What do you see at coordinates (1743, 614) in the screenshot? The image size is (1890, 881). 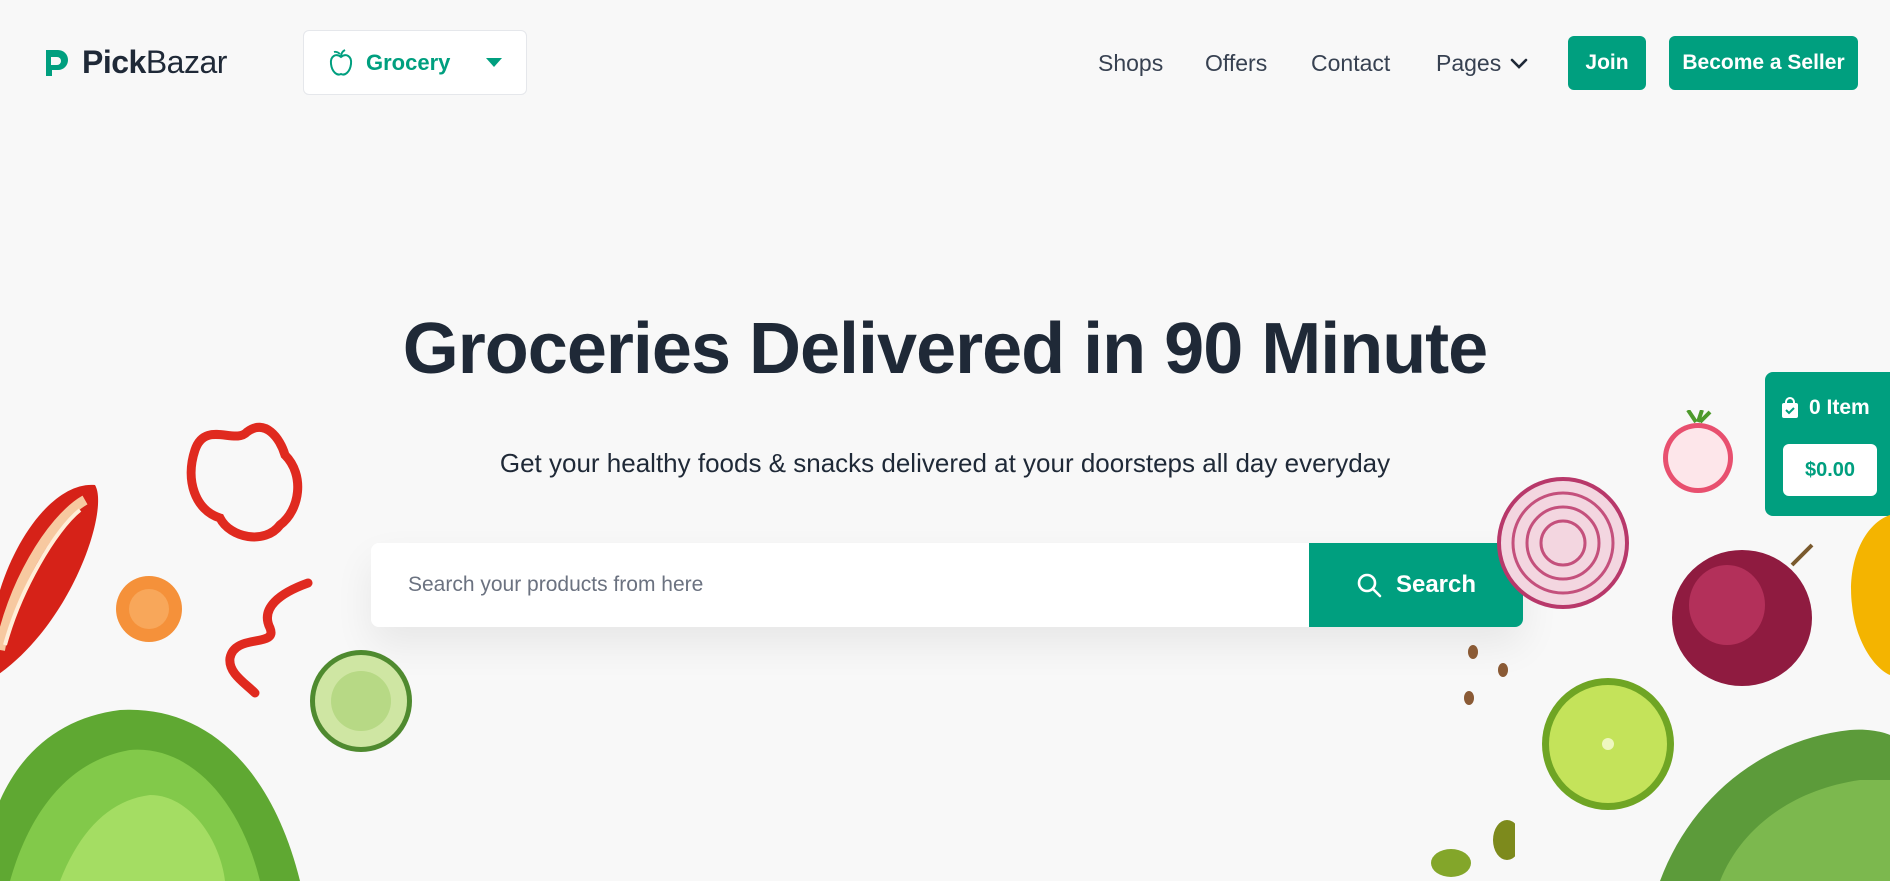 I see `red-onion-image` at bounding box center [1743, 614].